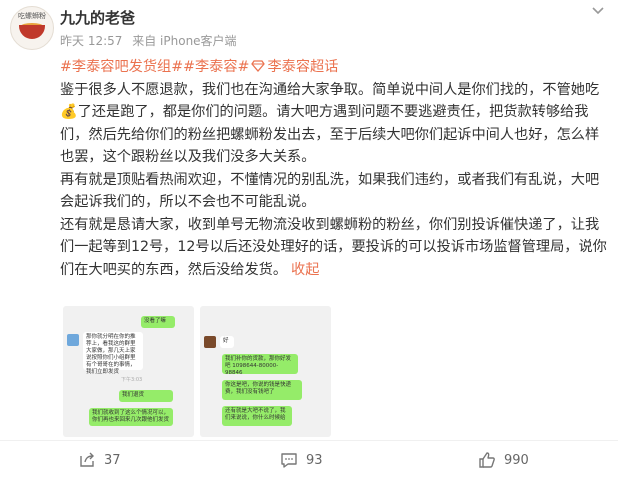 This screenshot has width=618, height=484. Describe the element at coordinates (158, 322) in the screenshot. I see `chat-bubble: 没看了嘛` at that location.